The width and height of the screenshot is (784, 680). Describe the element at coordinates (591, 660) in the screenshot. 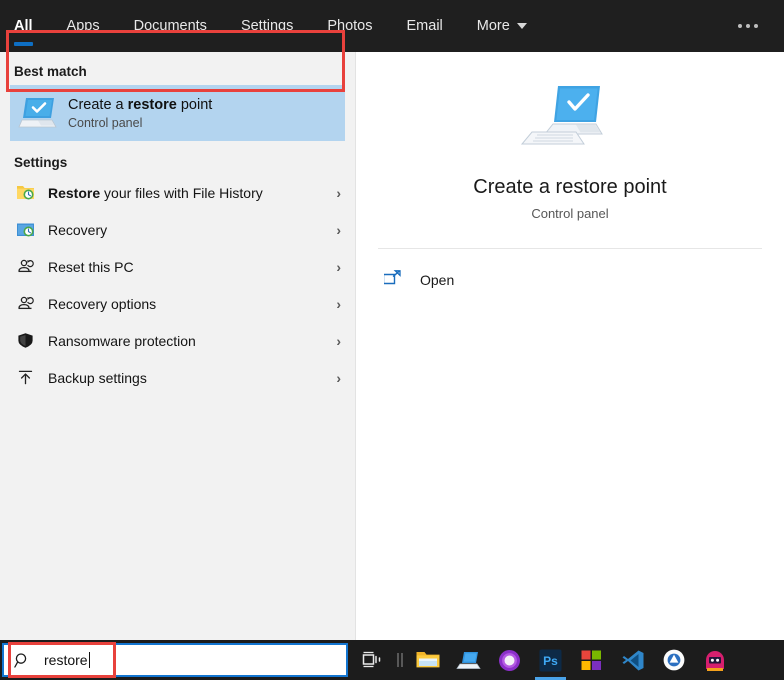

I see `microsoft-store-icon` at that location.